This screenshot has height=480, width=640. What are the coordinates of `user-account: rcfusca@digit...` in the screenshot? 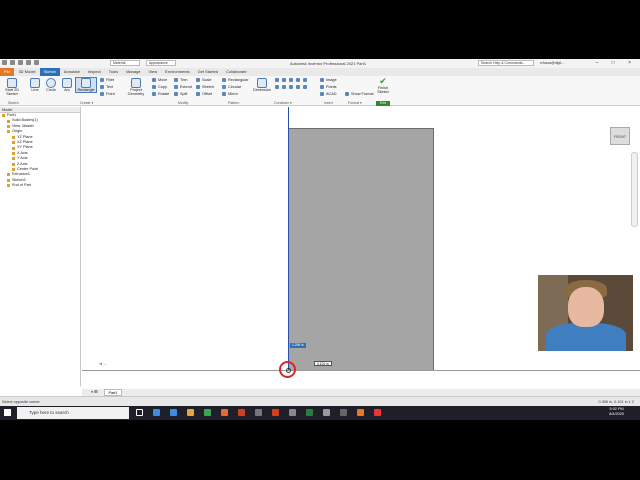 It's located at (552, 63).